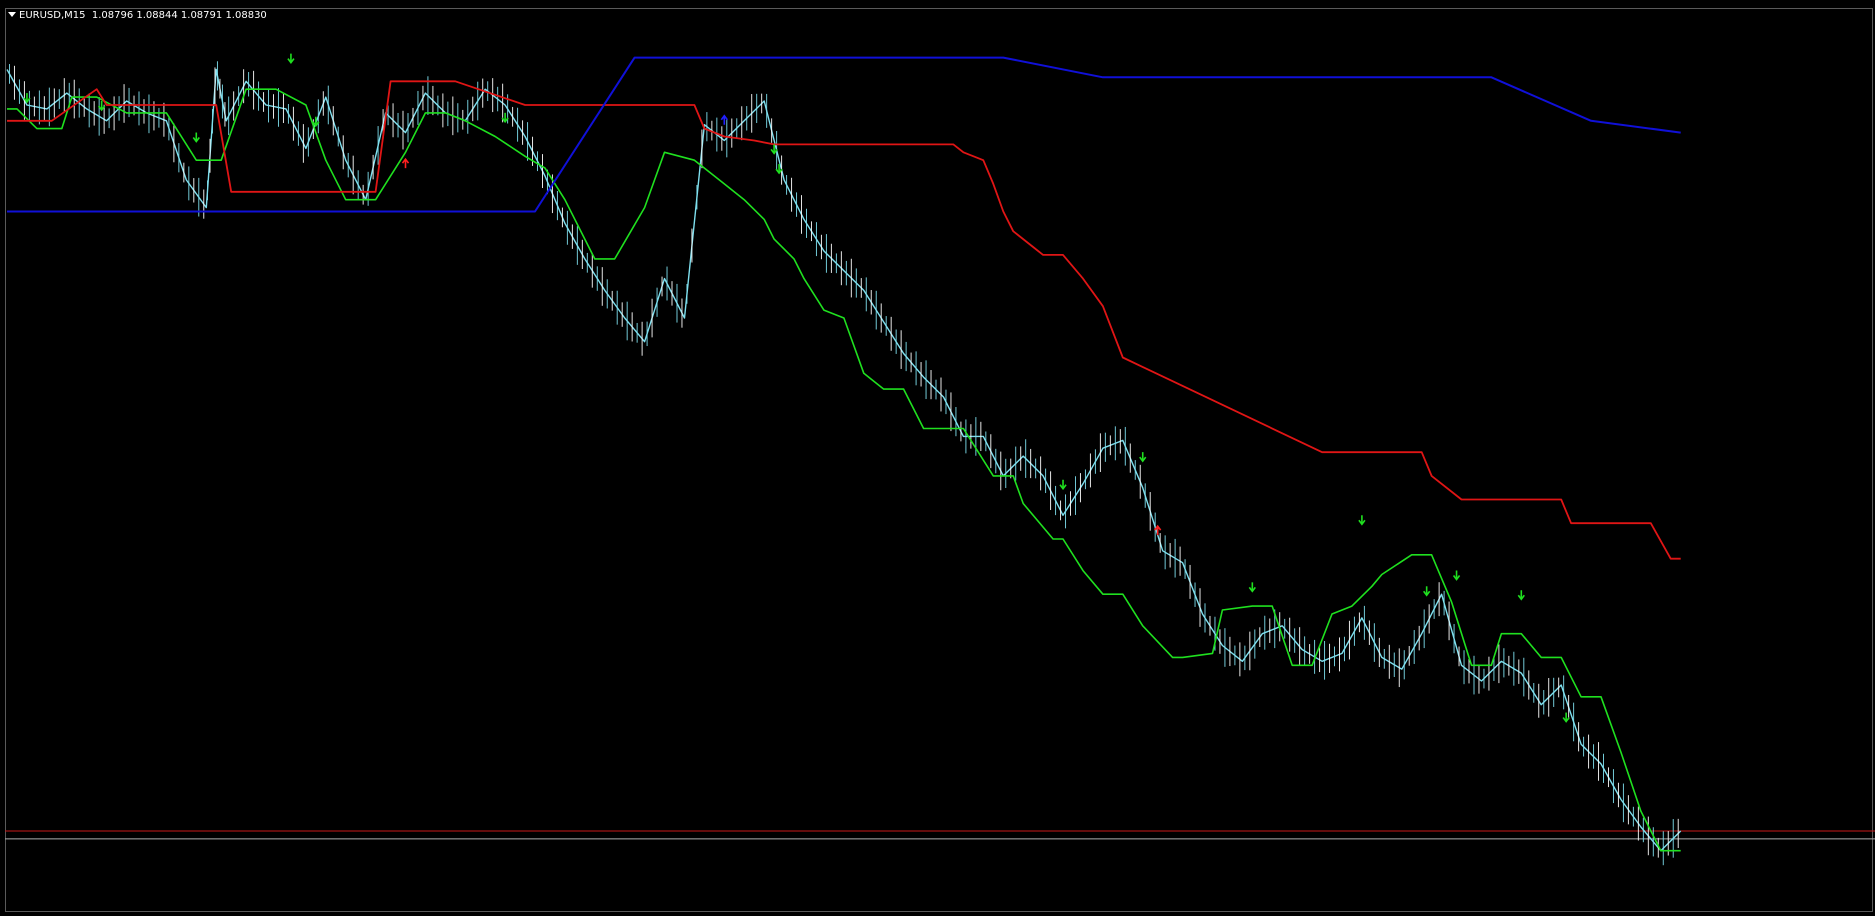  I want to click on symbol-name: EURUSD,M15, so click(52, 15).